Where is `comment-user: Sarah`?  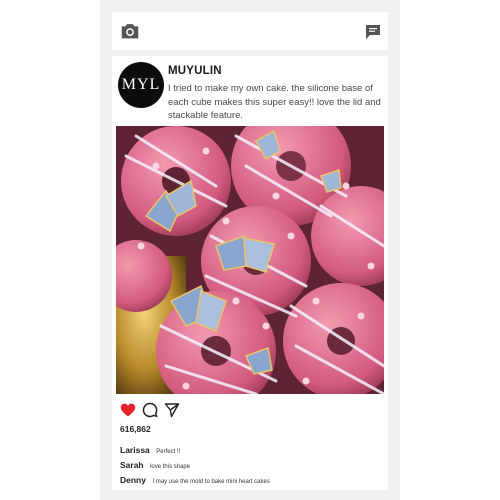 comment-user: Sarah is located at coordinates (132, 465).